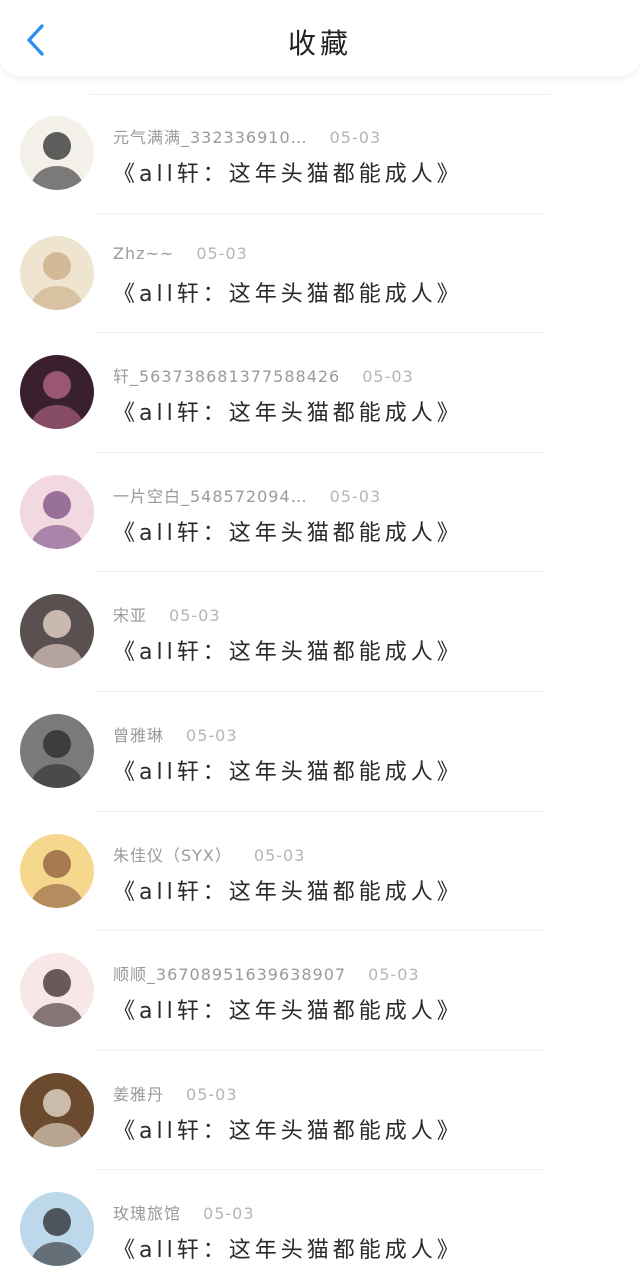 Image resolution: width=640 pixels, height=1276 pixels. I want to click on list-item: 轩_563738681377588426 05-03 《all轩：这年头猫都能成人》, so click(320, 393).